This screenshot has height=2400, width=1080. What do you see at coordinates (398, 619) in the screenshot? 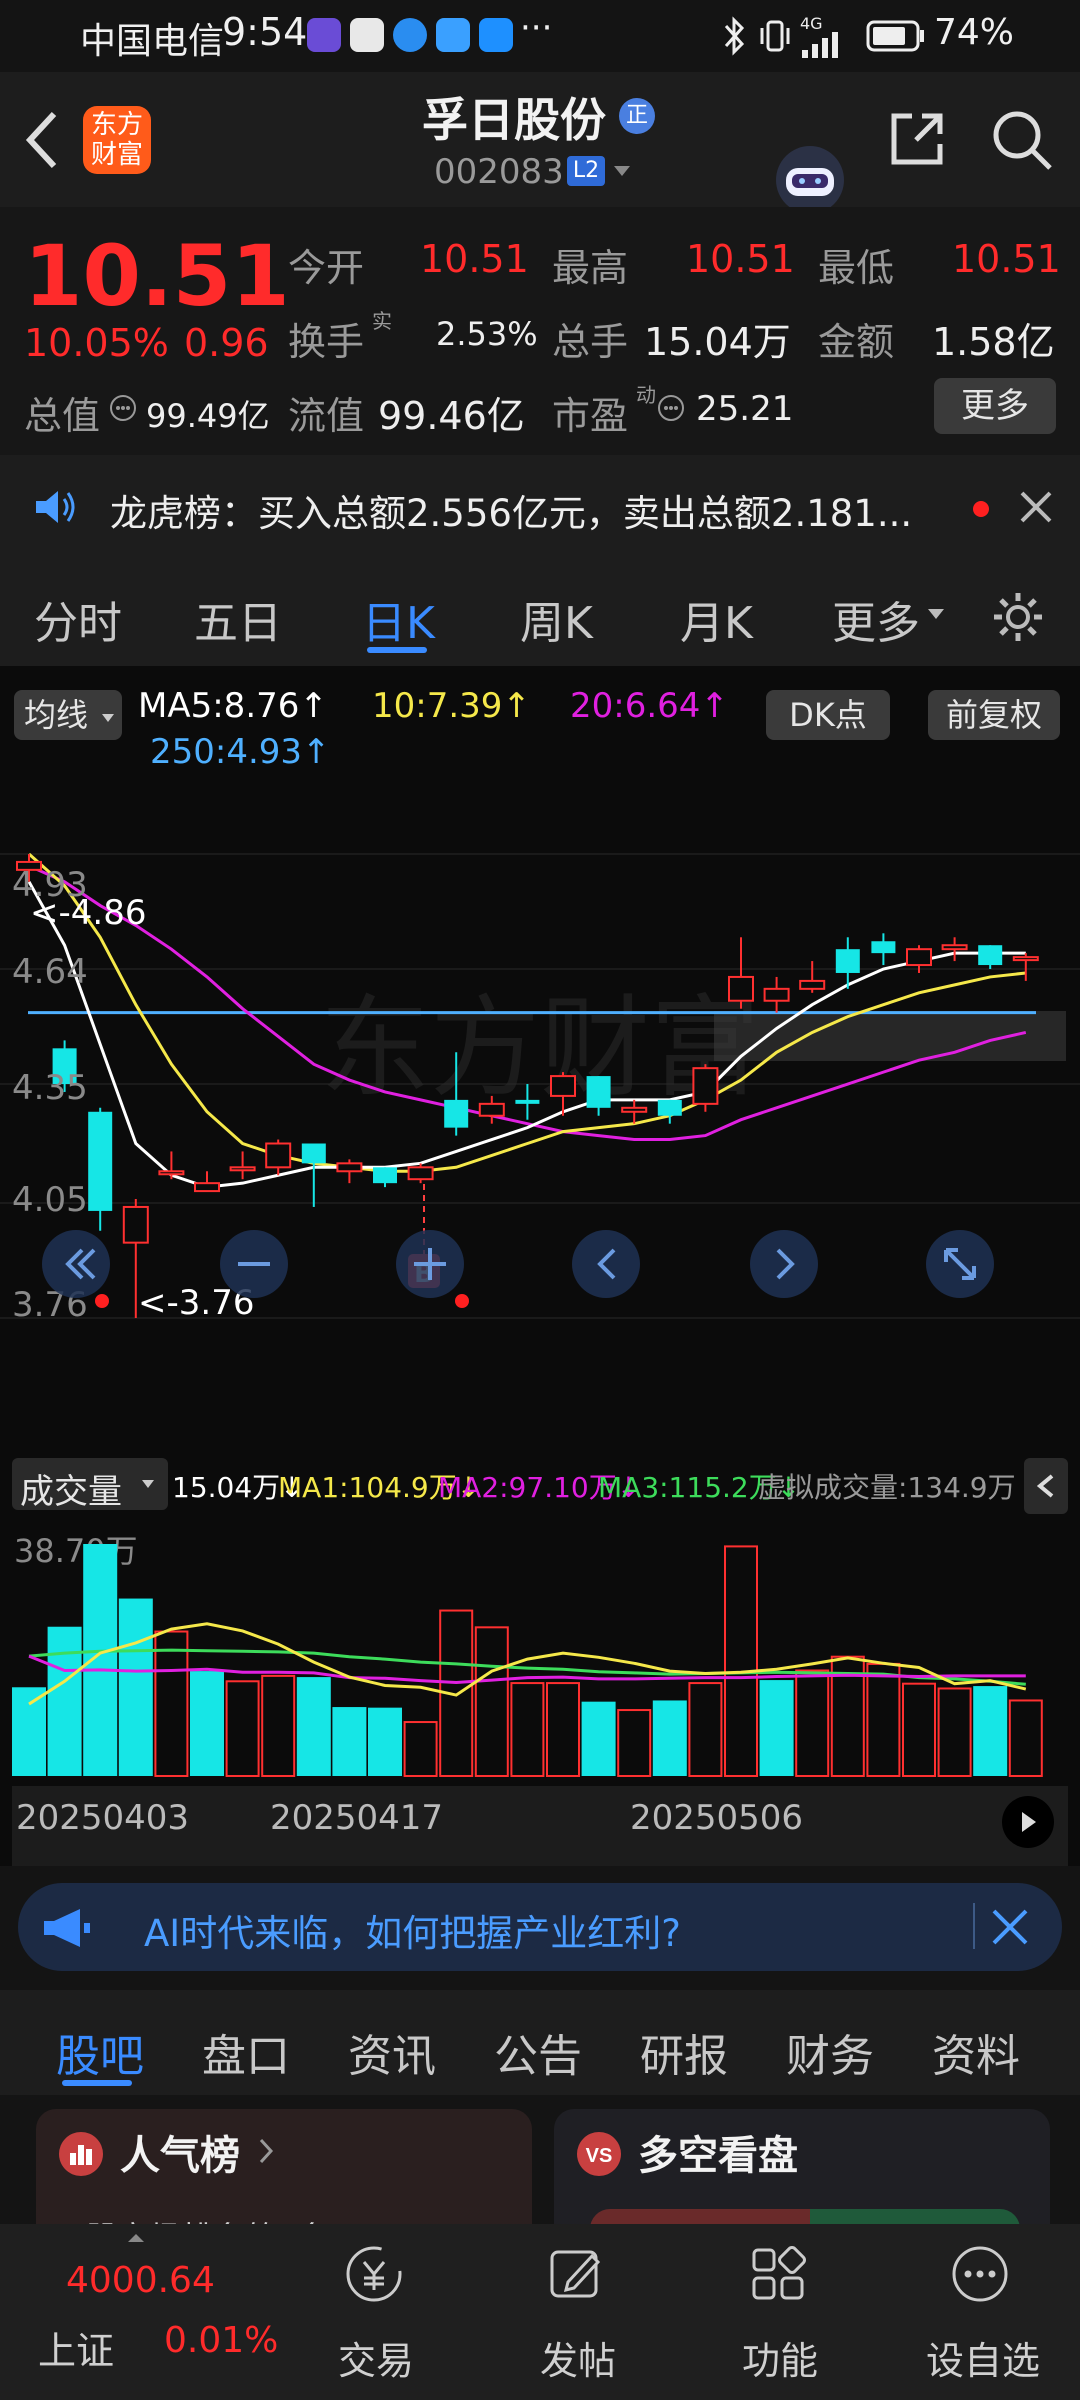
I see `tab-daily-k: 日K` at bounding box center [398, 619].